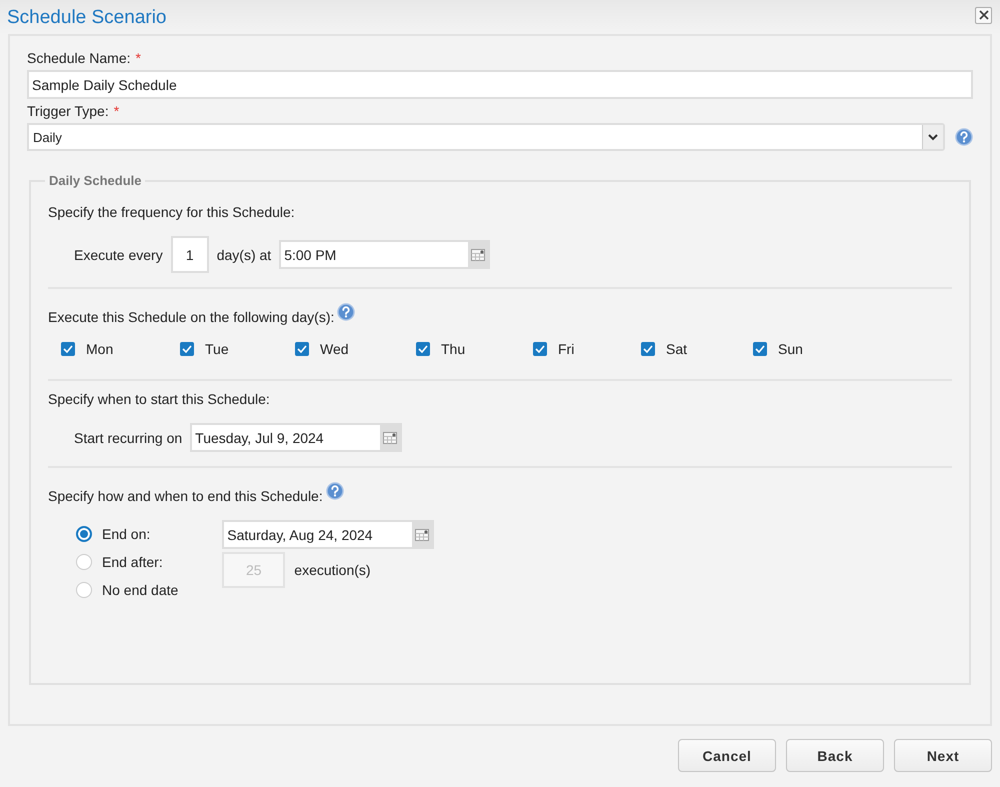 This screenshot has width=1000, height=787. What do you see at coordinates (328, 534) in the screenshot?
I see `end-date-field: Saturday, Aug 24, 2024` at bounding box center [328, 534].